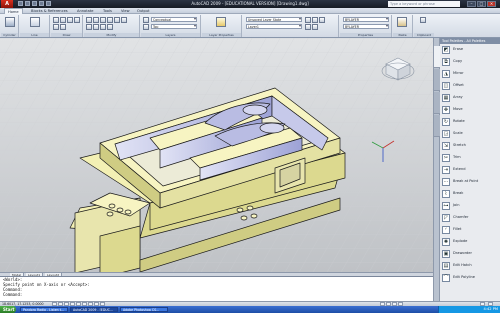  Describe the element at coordinates (470, 266) in the screenshot. I see `palette-item-edit-hatch: ▤ Edit Hatch` at that location.